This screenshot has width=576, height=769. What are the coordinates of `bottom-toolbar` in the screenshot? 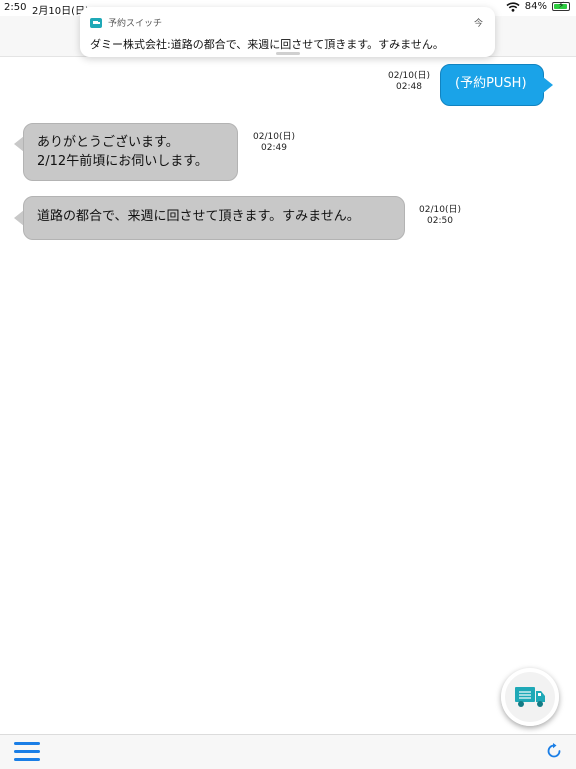 It's located at (288, 751).